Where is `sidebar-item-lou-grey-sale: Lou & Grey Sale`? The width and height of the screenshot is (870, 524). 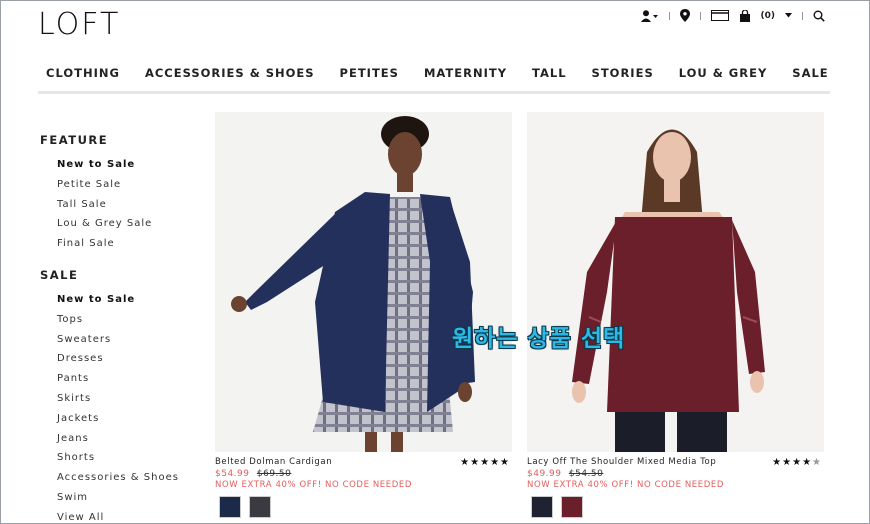 sidebar-item-lou-grey-sale: Lou & Grey Sale is located at coordinates (131, 224).